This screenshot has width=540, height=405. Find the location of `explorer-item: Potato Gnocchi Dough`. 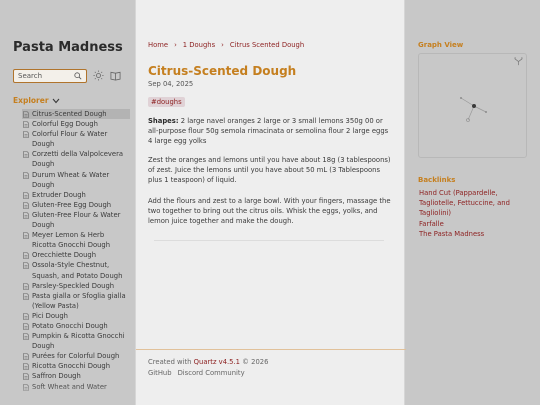

explorer-item: Potato Gnocchi Dough is located at coordinates (76, 326).